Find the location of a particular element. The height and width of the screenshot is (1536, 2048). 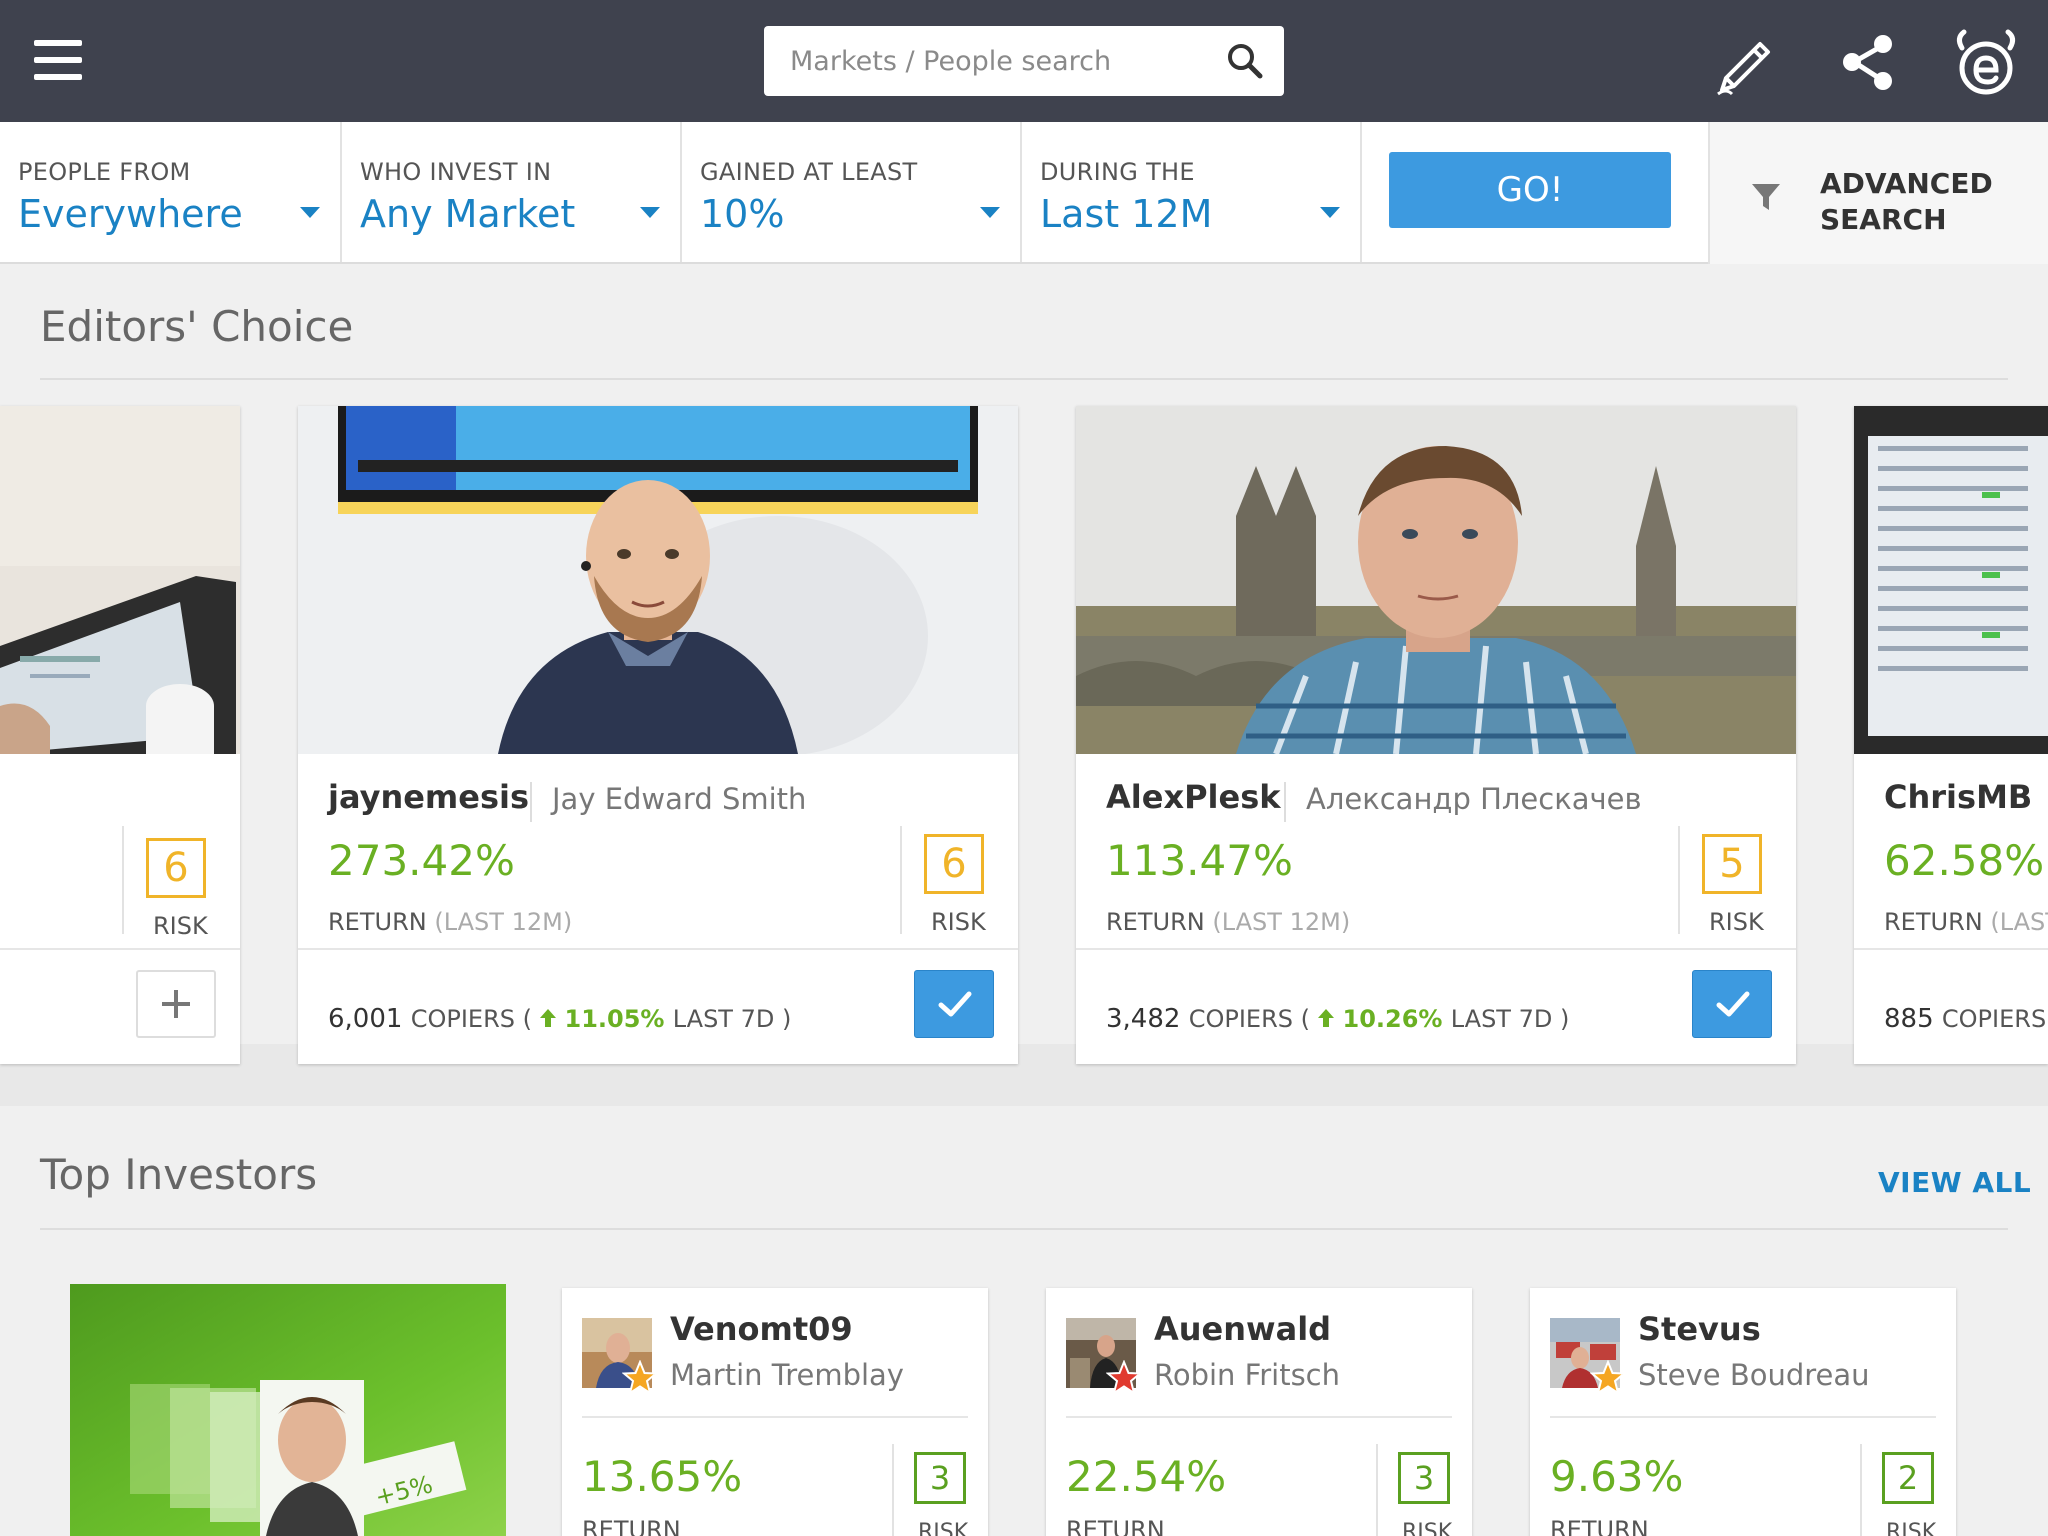

investor-username: Venomt09 is located at coordinates (761, 1329).